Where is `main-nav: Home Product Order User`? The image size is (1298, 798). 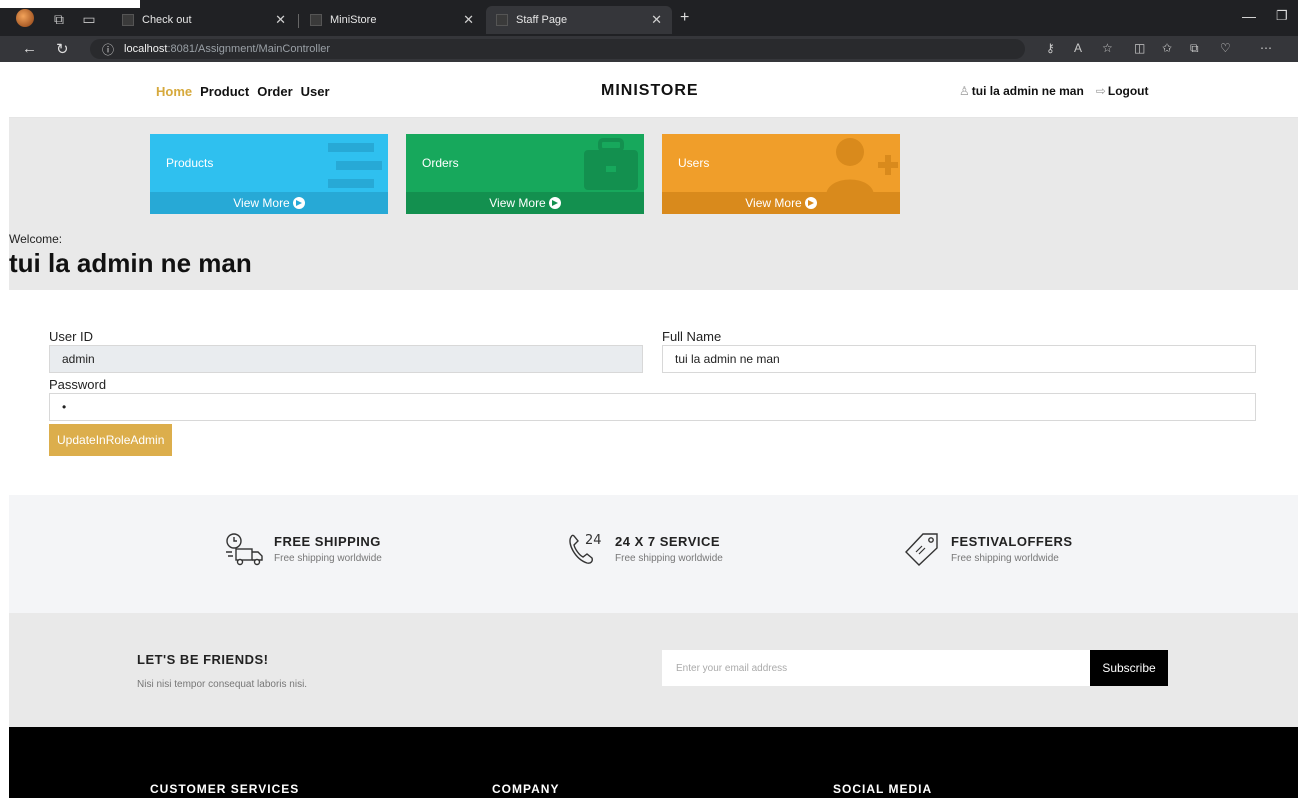
main-nav: Home Product Order User is located at coordinates (243, 91).